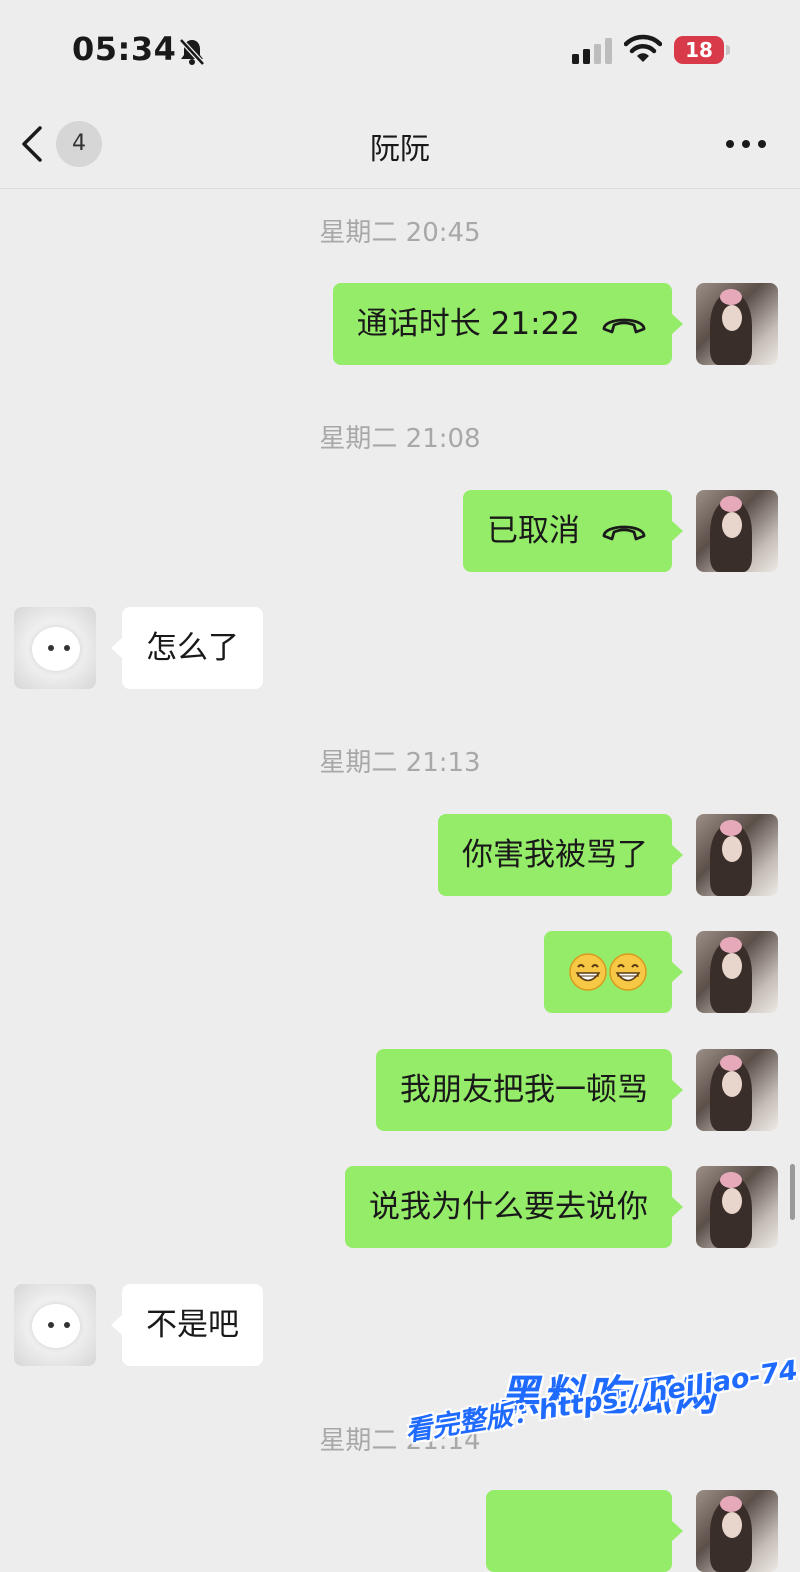  I want to click on message-bubble: 怎么了, so click(187, 648).